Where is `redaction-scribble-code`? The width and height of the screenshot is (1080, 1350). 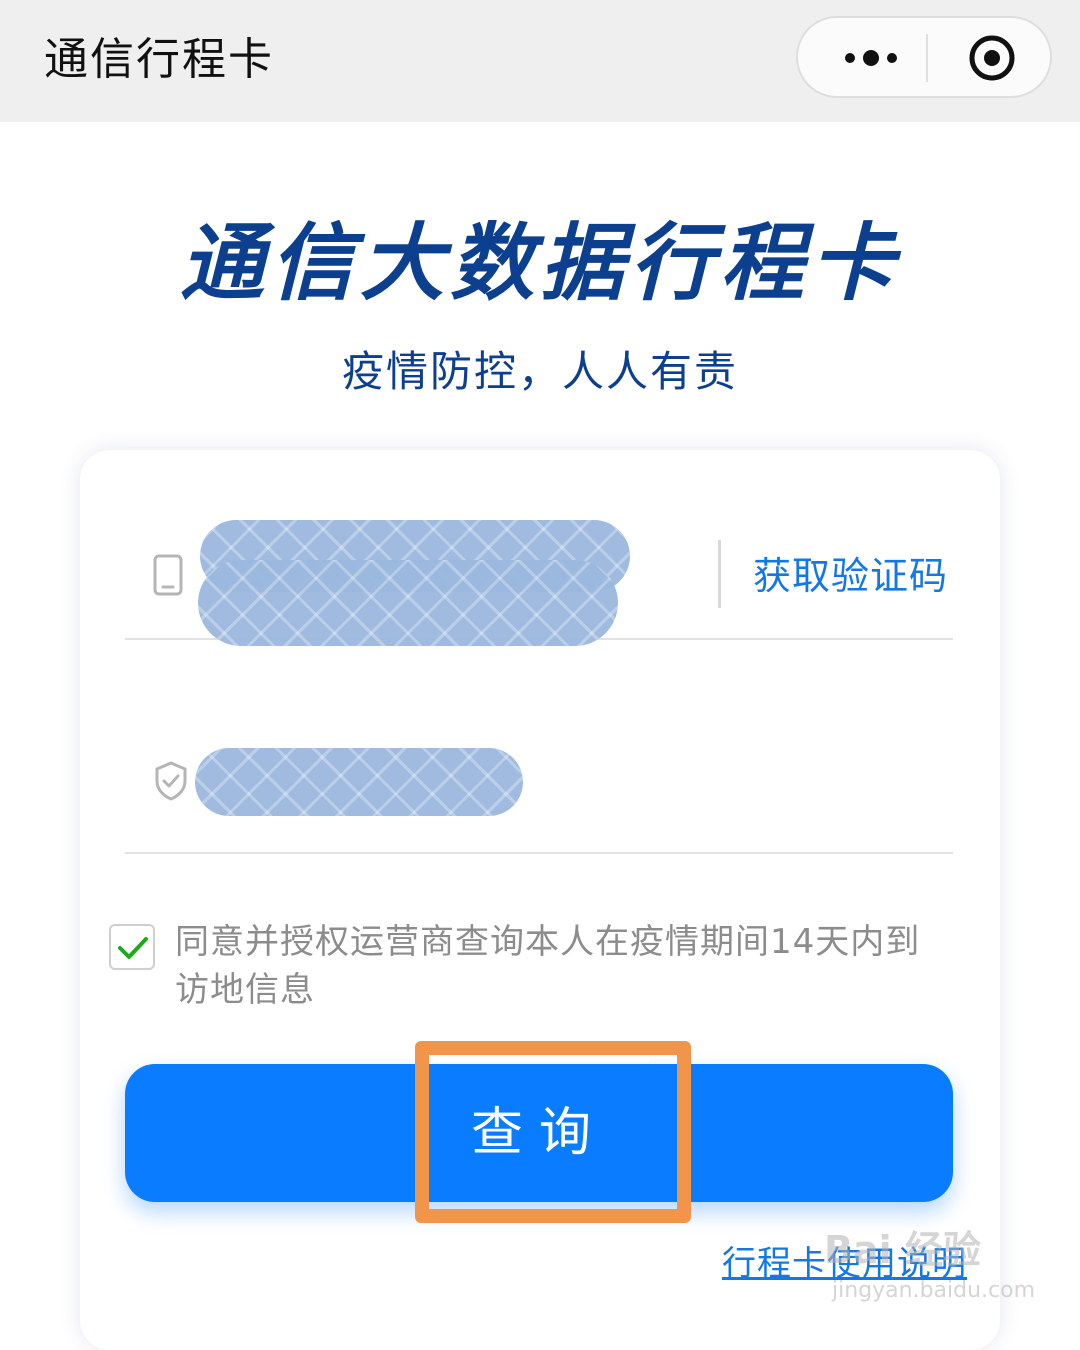
redaction-scribble-code is located at coordinates (359, 782).